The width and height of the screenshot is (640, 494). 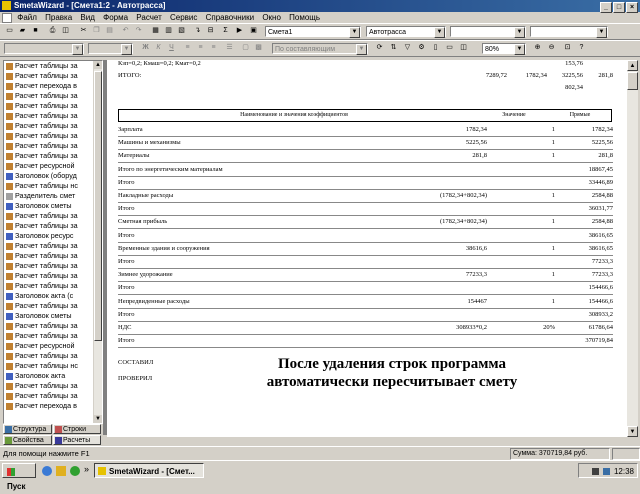 What do you see at coordinates (537, 48) in the screenshot?
I see `zoom-in-icon: ⊕` at bounding box center [537, 48].